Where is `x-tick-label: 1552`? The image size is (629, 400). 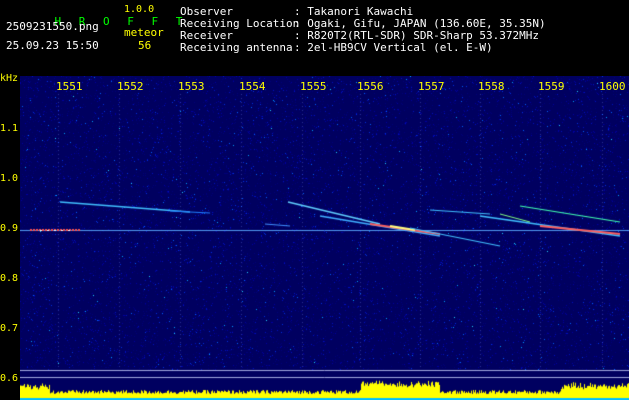 x-tick-label: 1552 is located at coordinates (130, 86).